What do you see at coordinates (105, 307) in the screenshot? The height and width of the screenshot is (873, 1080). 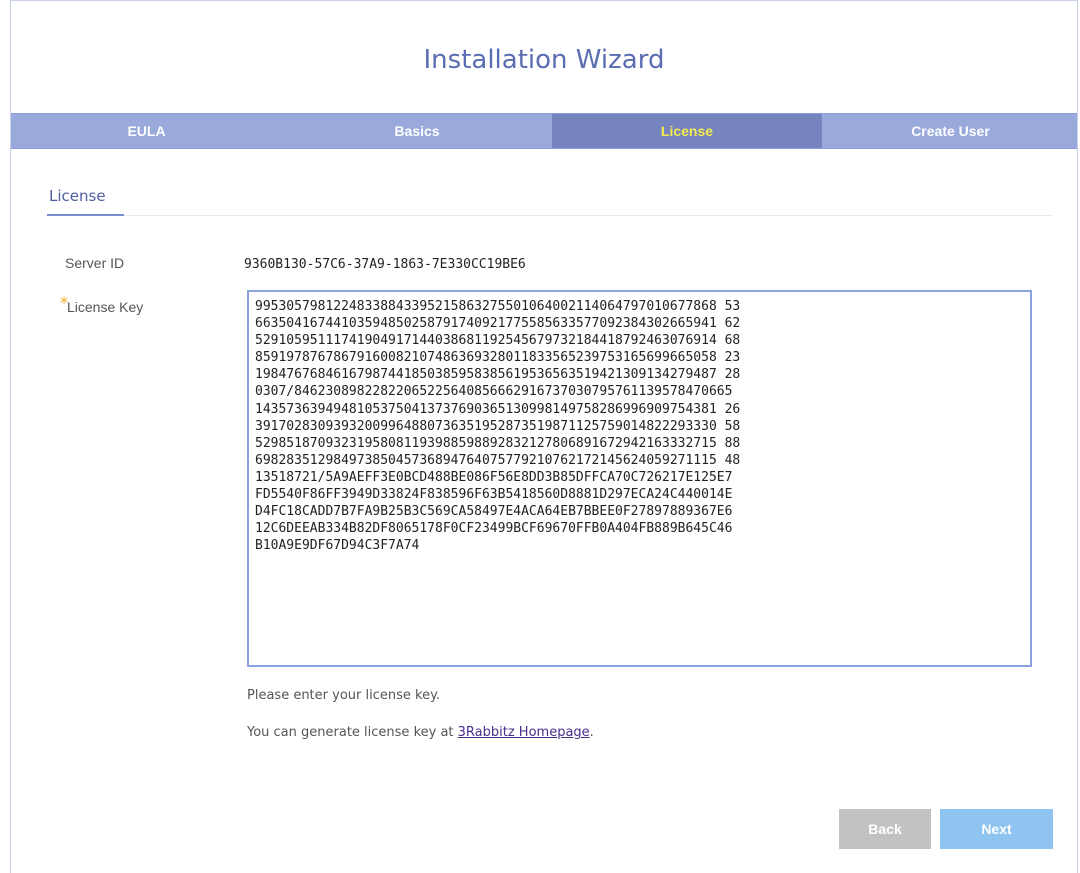 I see `license-key-label: License Key` at bounding box center [105, 307].